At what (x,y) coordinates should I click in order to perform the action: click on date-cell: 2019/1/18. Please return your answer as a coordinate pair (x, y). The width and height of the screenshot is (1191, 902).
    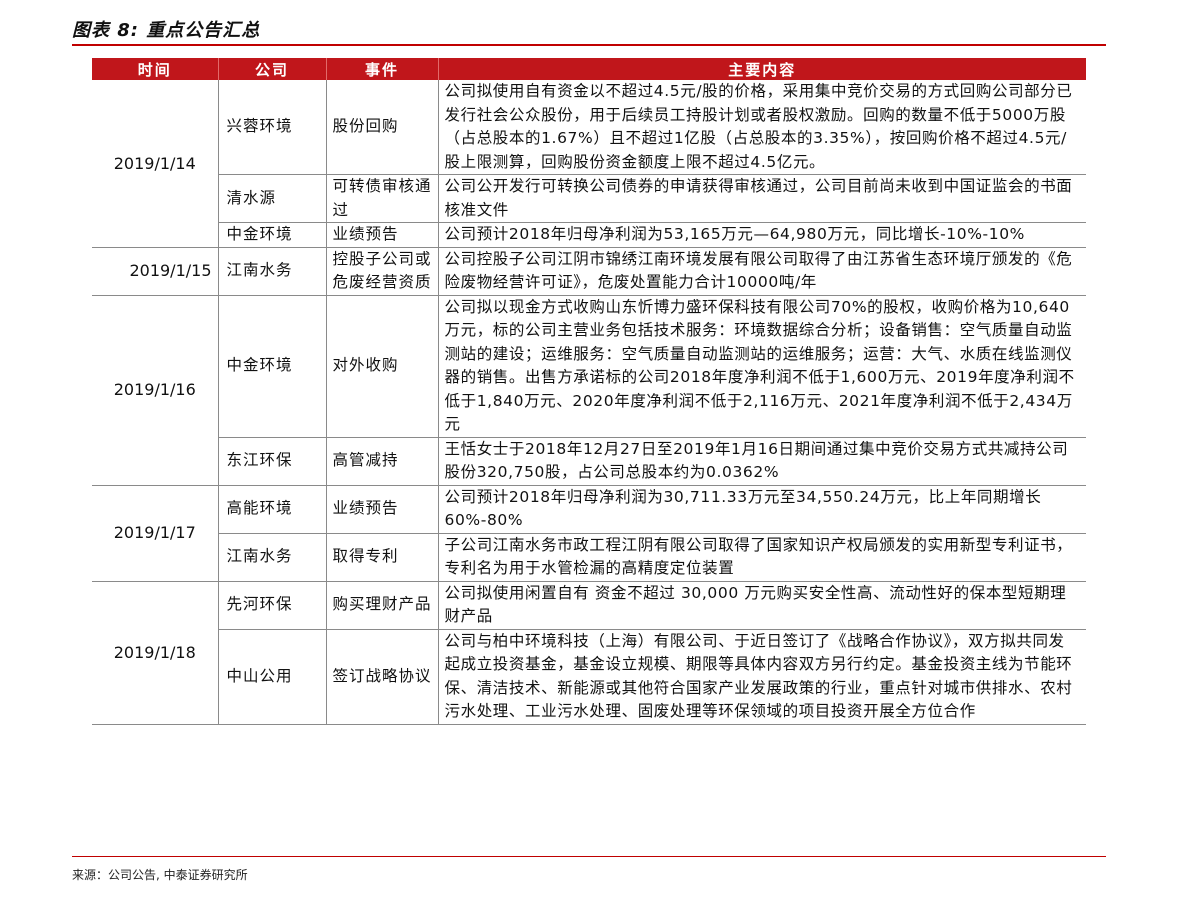
    Looking at the image, I should click on (155, 653).